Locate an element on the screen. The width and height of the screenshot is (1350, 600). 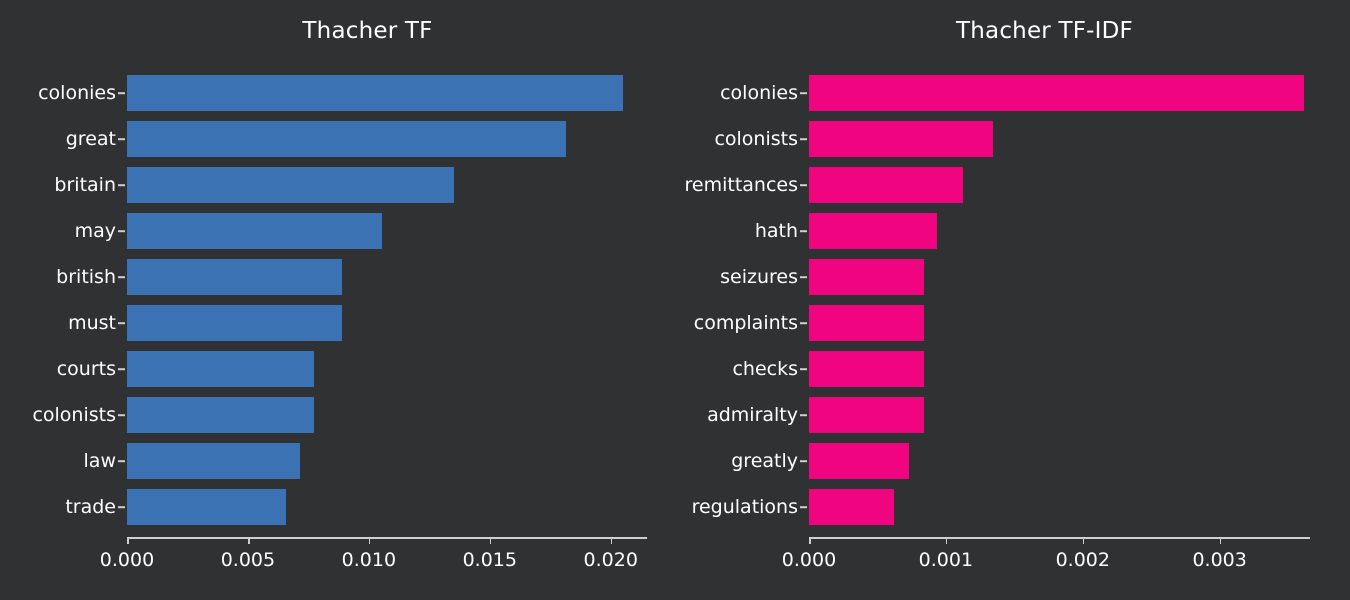
y-axis-tick-label: admiralty is located at coordinates (752, 415).